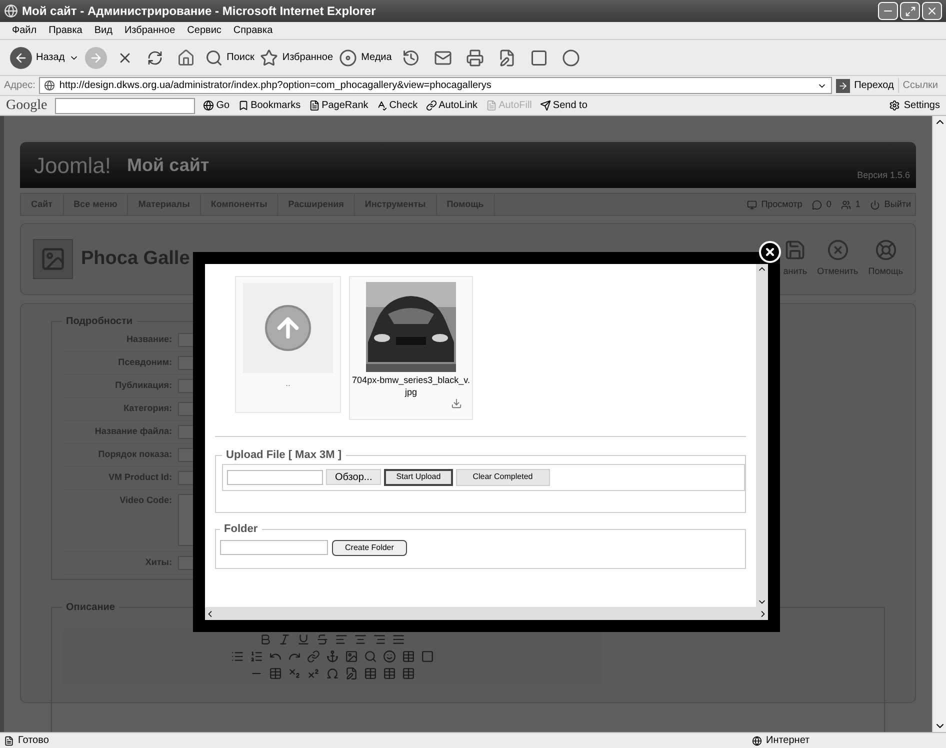 The image size is (946, 748). I want to click on address-field: http://design.dkws.org.ua/administrator/index.php?option=com_phocagallery&view=phocagallerys, so click(435, 85).